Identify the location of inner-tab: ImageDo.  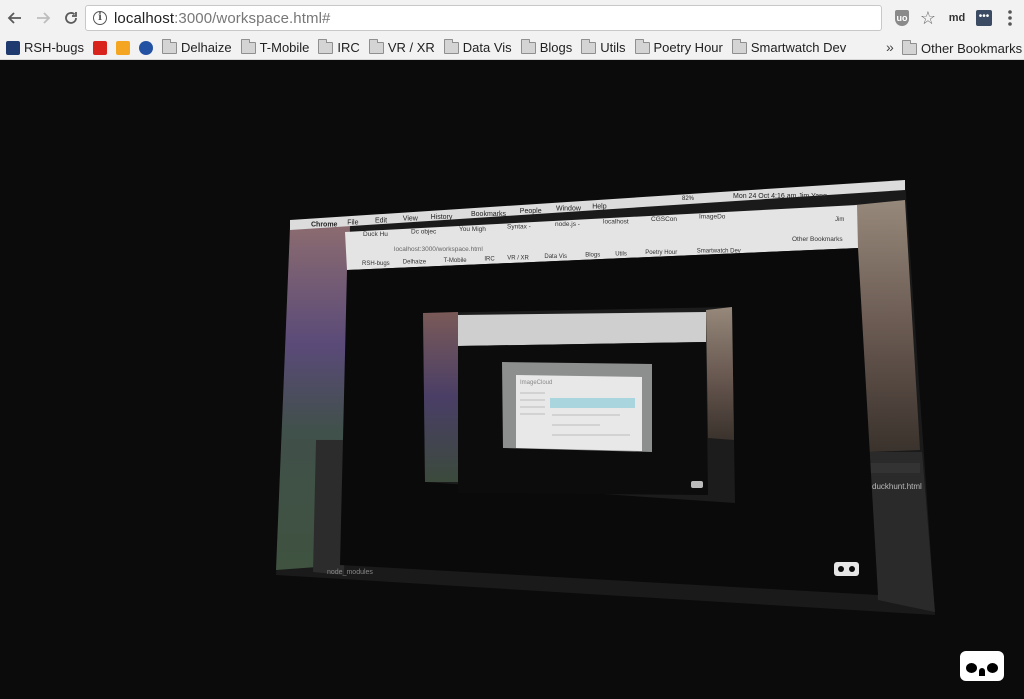
(712, 217).